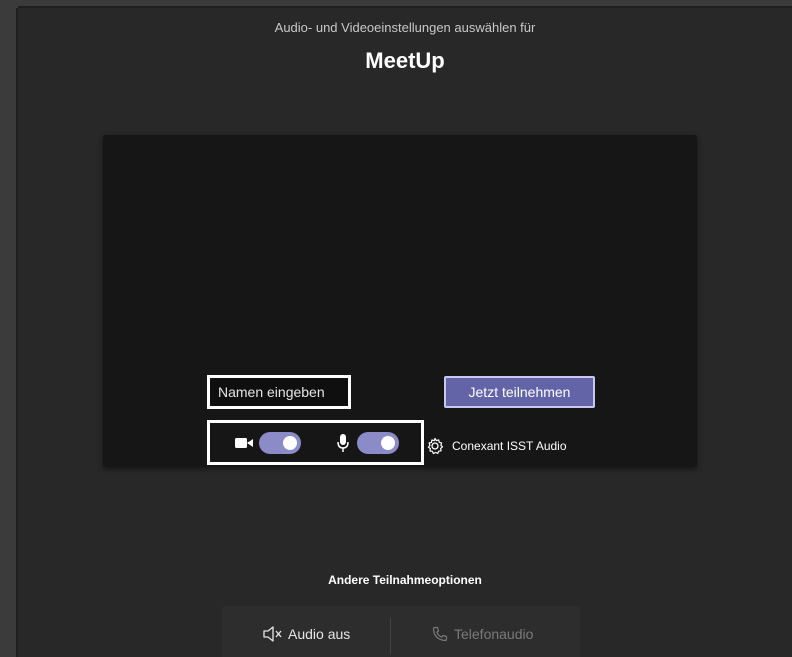 The image size is (792, 657). I want to click on device-toggles-highlight, so click(315, 442).